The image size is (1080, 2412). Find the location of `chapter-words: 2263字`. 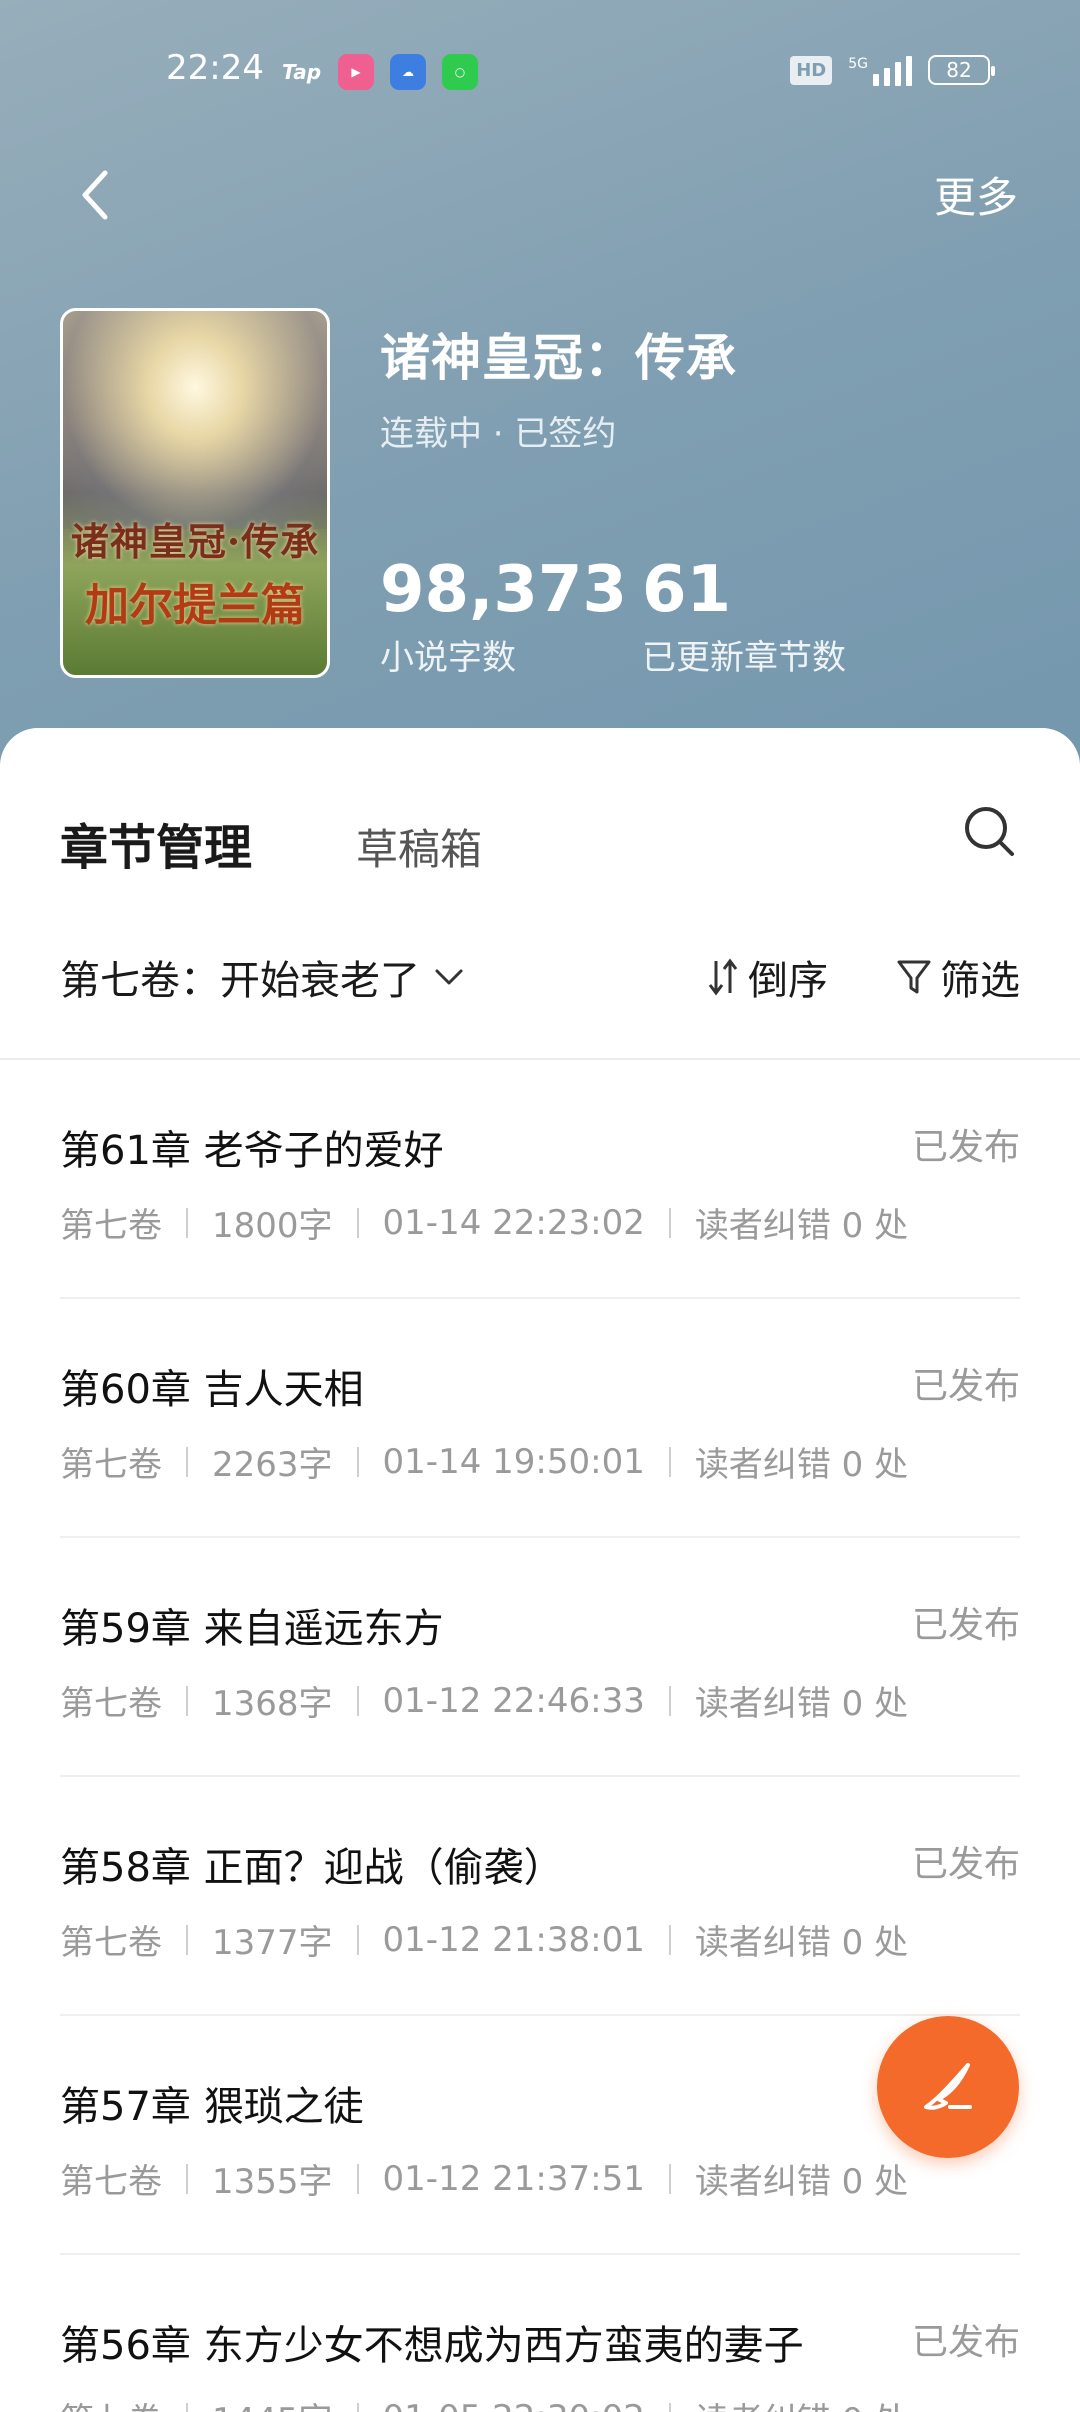

chapter-words: 2263字 is located at coordinates (272, 1465).